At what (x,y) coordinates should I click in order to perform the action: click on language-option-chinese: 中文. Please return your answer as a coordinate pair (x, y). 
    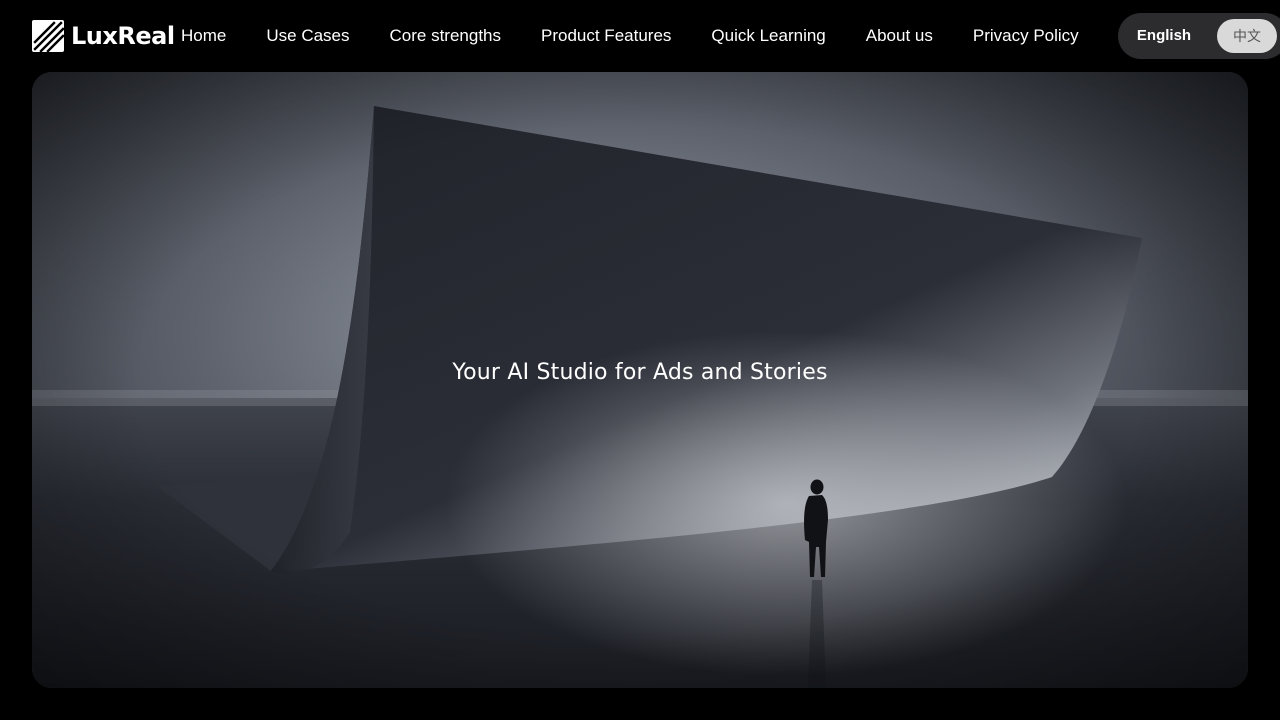
    Looking at the image, I should click on (1247, 36).